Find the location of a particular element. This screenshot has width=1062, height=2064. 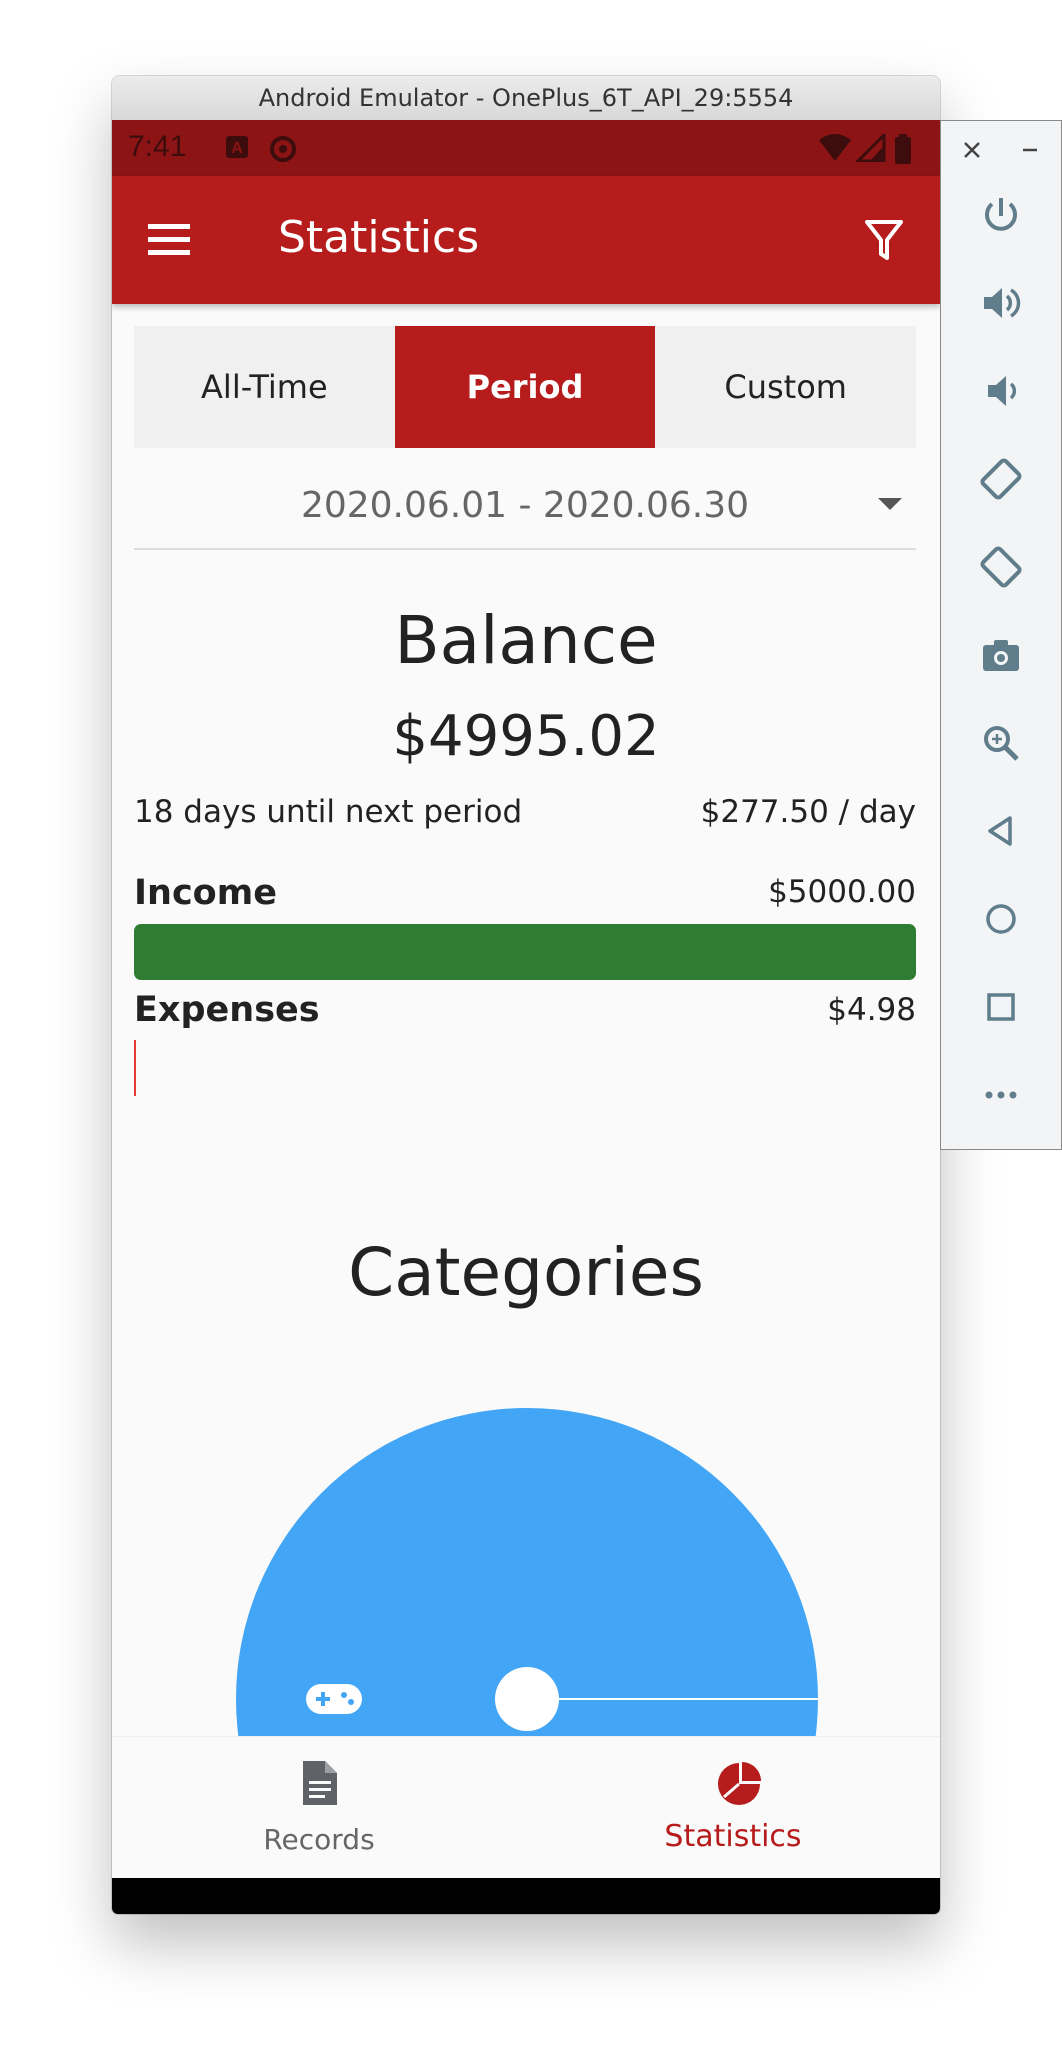

nav-records-label: Records is located at coordinates (319, 1839).